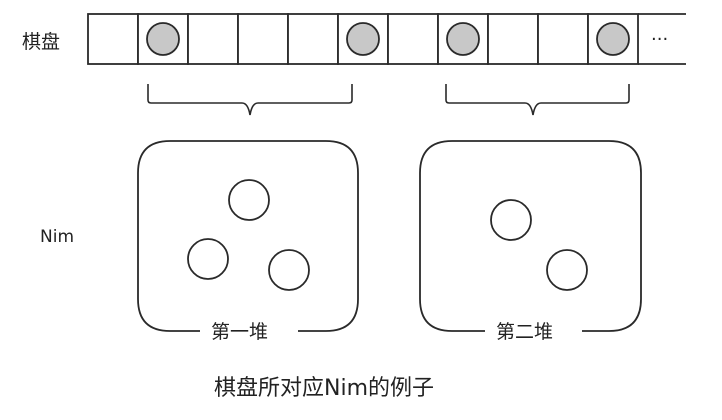 Image resolution: width=722 pixels, height=420 pixels. I want to click on board-ellipsis-text: ···, so click(659, 39).